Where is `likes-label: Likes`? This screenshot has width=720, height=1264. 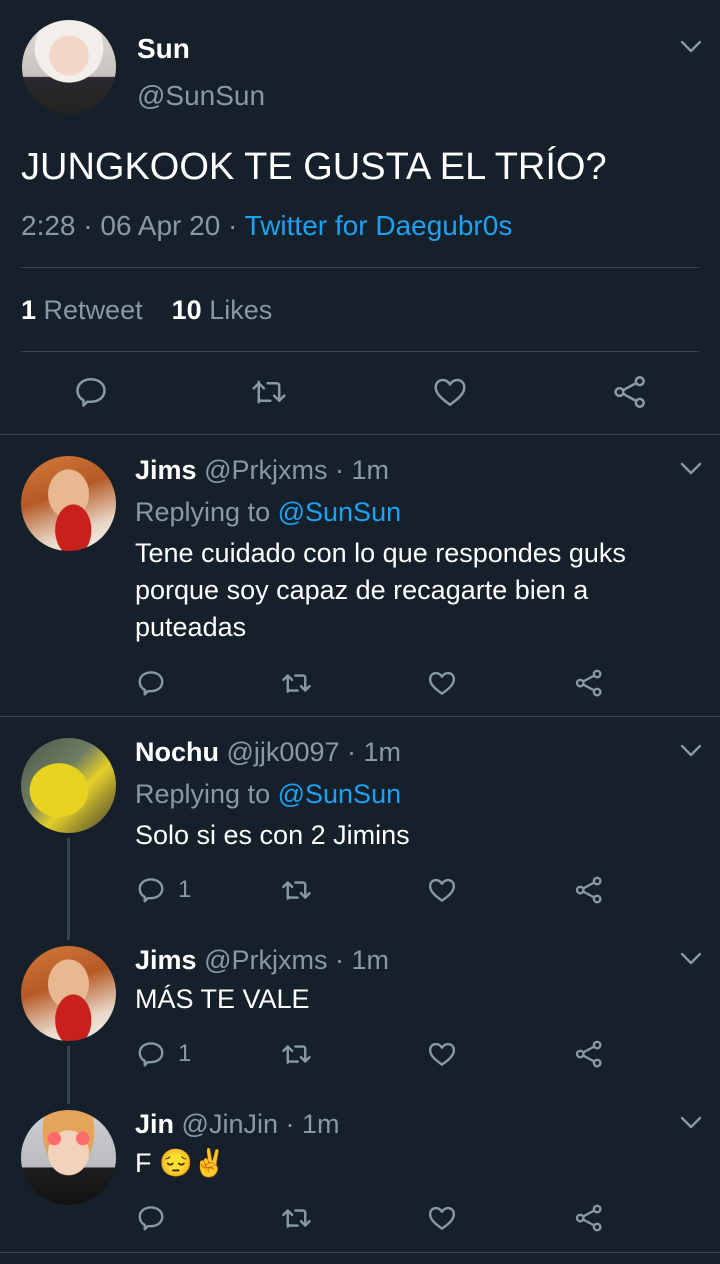 likes-label: Likes is located at coordinates (241, 310).